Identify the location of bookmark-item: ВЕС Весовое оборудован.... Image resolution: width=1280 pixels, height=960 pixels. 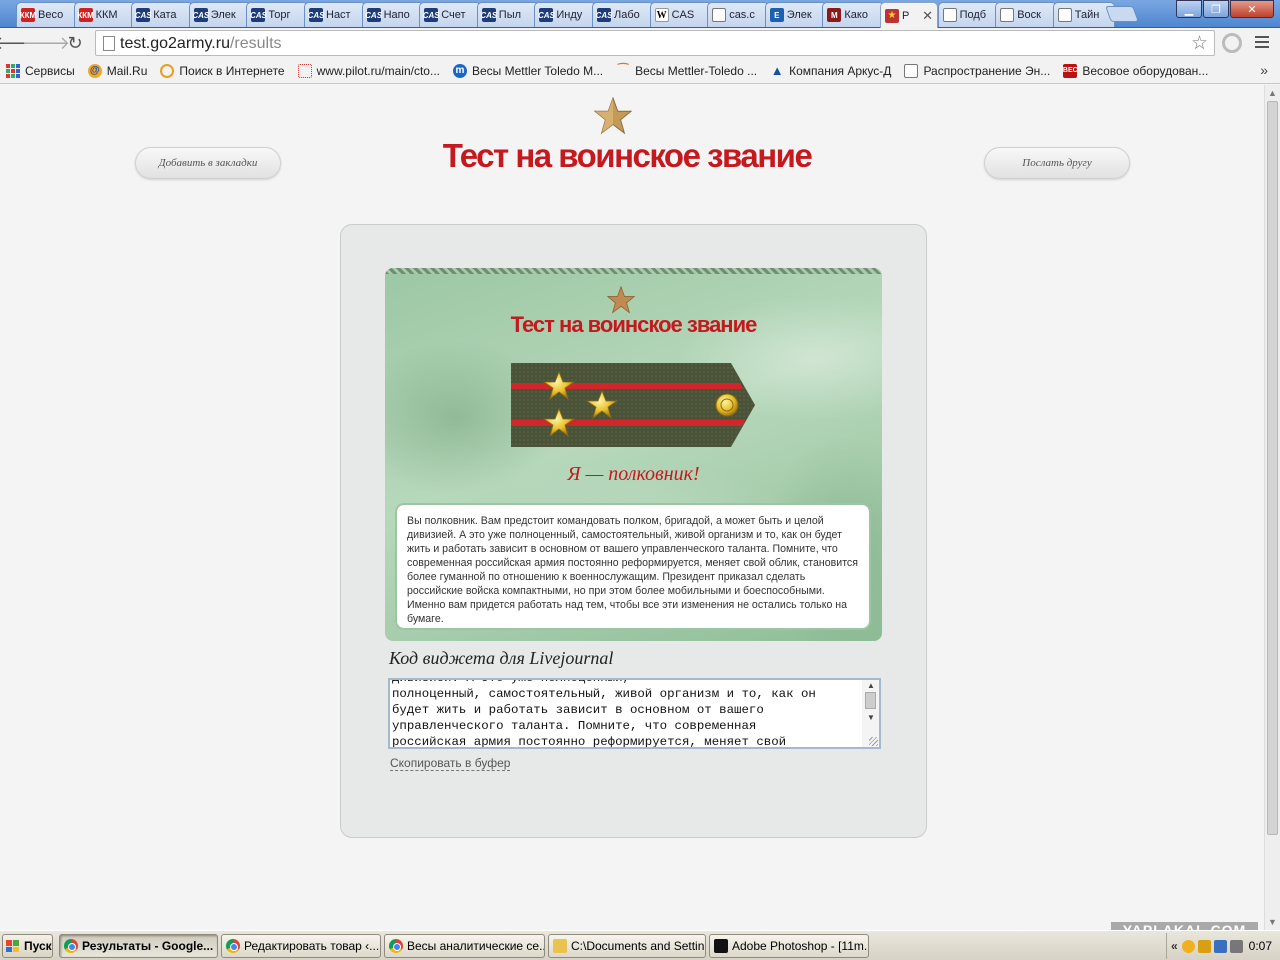
(1135, 70).